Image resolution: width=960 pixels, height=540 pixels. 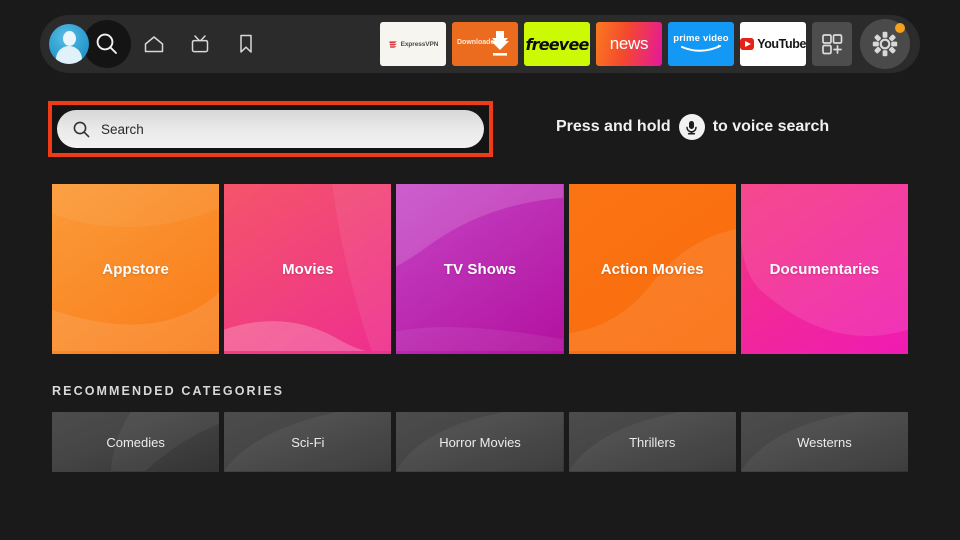 What do you see at coordinates (393, 44) in the screenshot?
I see `expressvpn-mark-icon` at bounding box center [393, 44].